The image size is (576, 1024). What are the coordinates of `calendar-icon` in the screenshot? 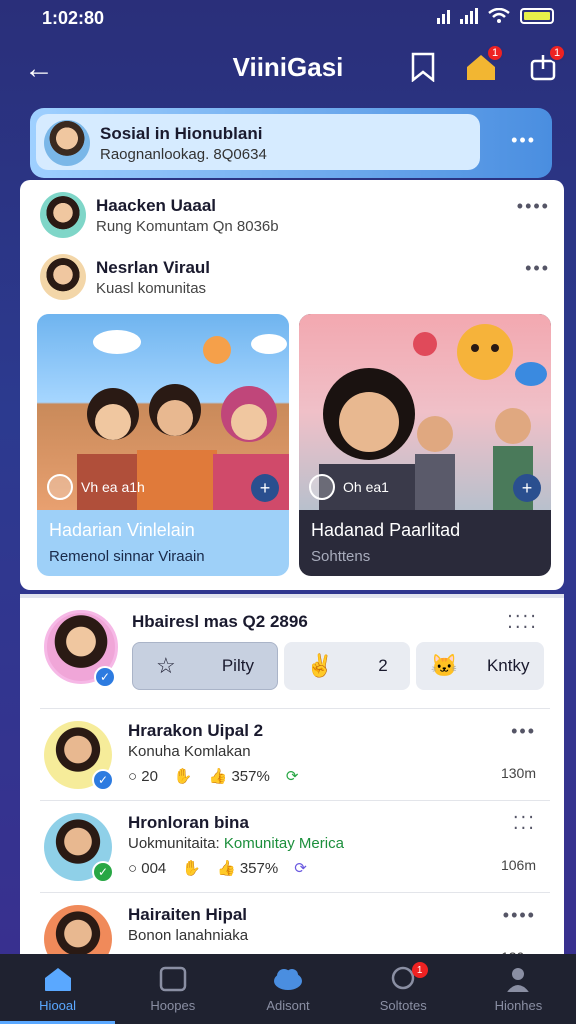 It's located at (60, 487).